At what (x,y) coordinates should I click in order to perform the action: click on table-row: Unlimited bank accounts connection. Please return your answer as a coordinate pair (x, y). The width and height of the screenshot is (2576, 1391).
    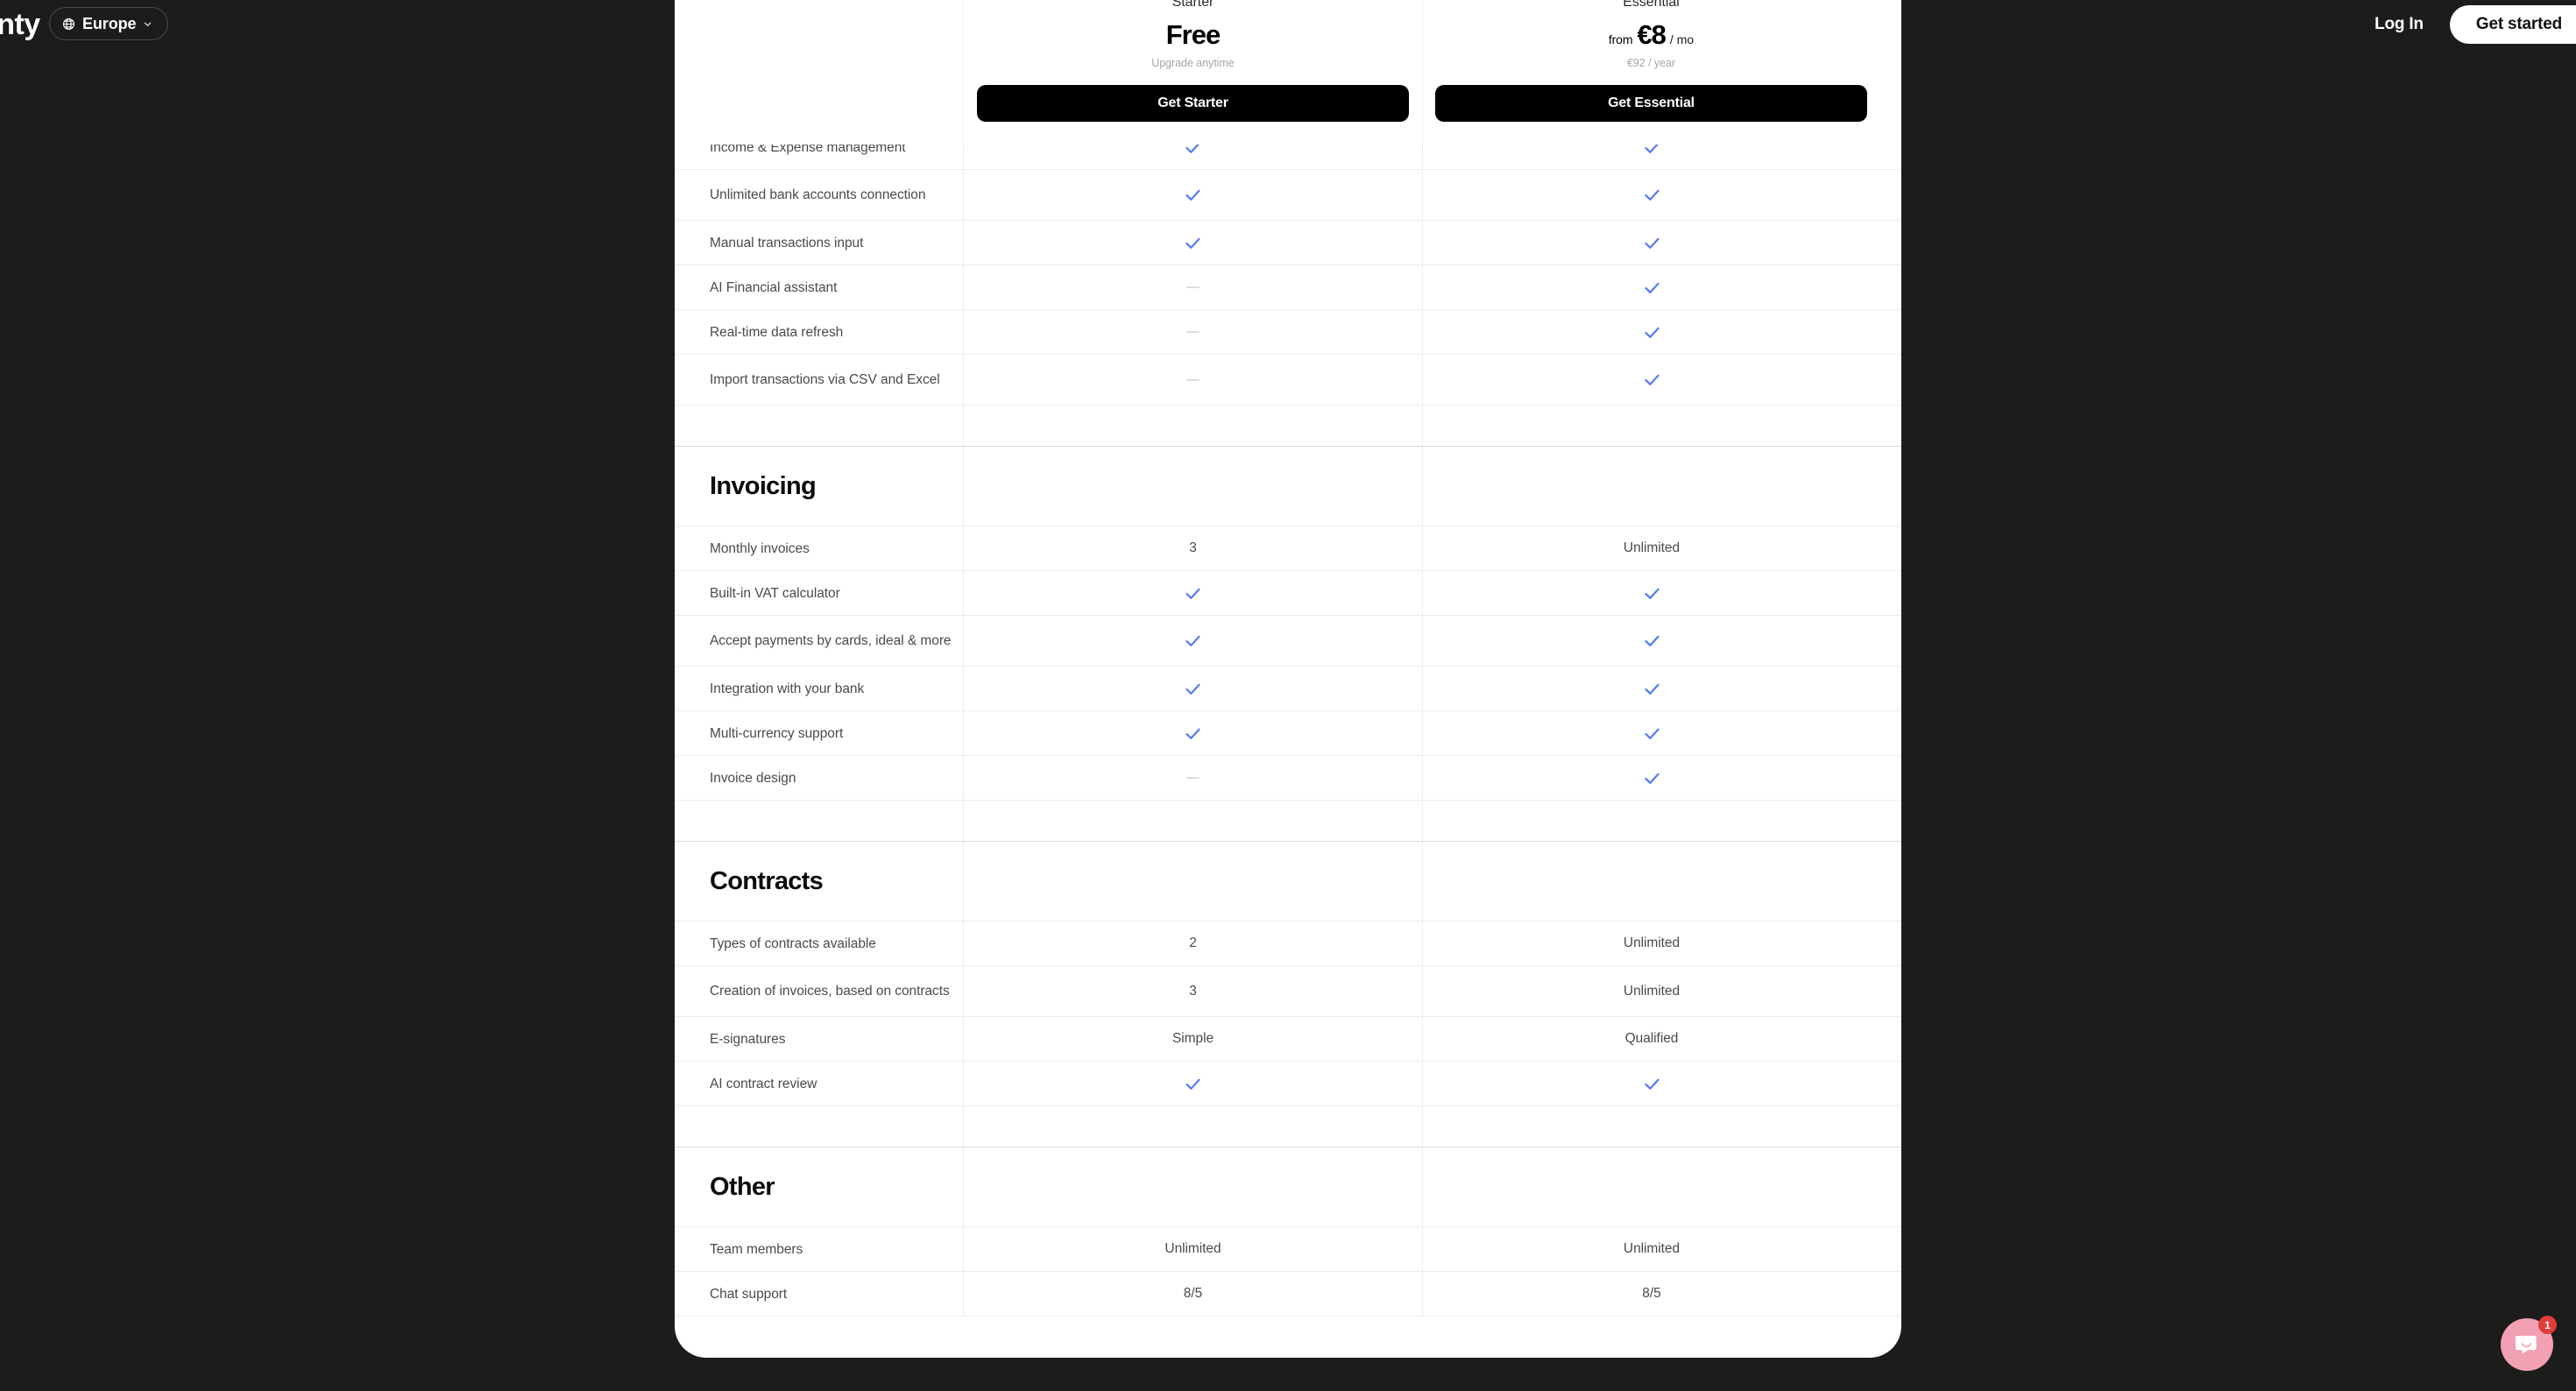
    Looking at the image, I should click on (1288, 195).